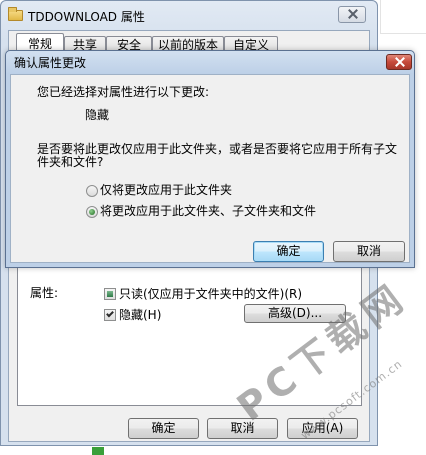  I want to click on tab-general: 常规, so click(40, 42).